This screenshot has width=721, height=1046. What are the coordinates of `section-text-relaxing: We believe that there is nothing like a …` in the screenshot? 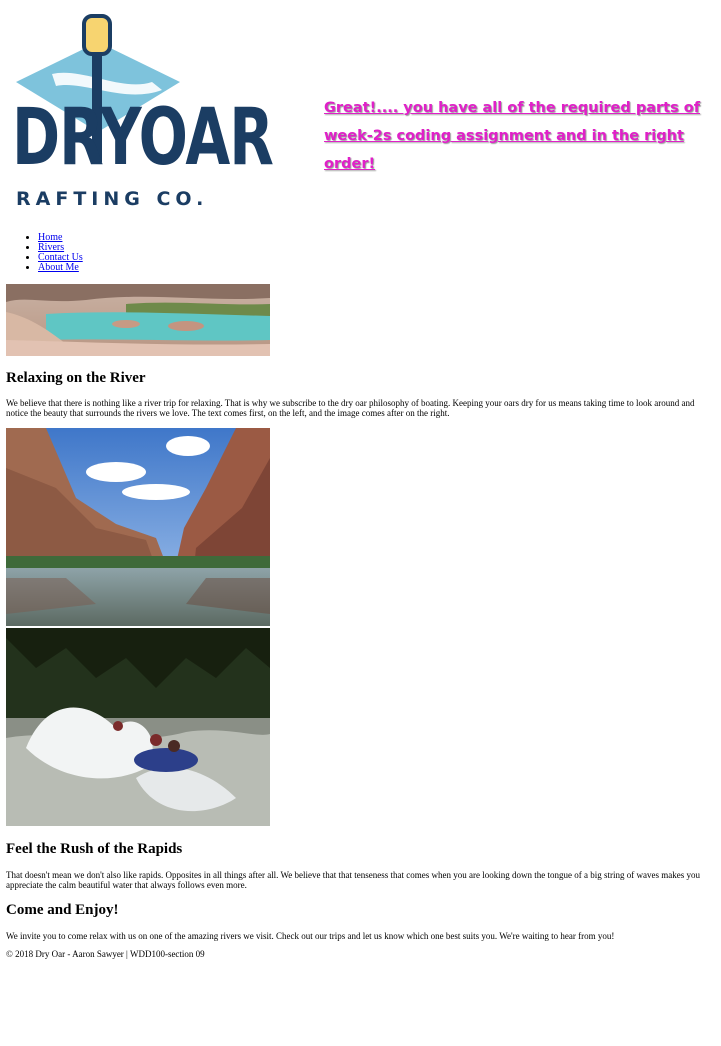 It's located at (350, 408).